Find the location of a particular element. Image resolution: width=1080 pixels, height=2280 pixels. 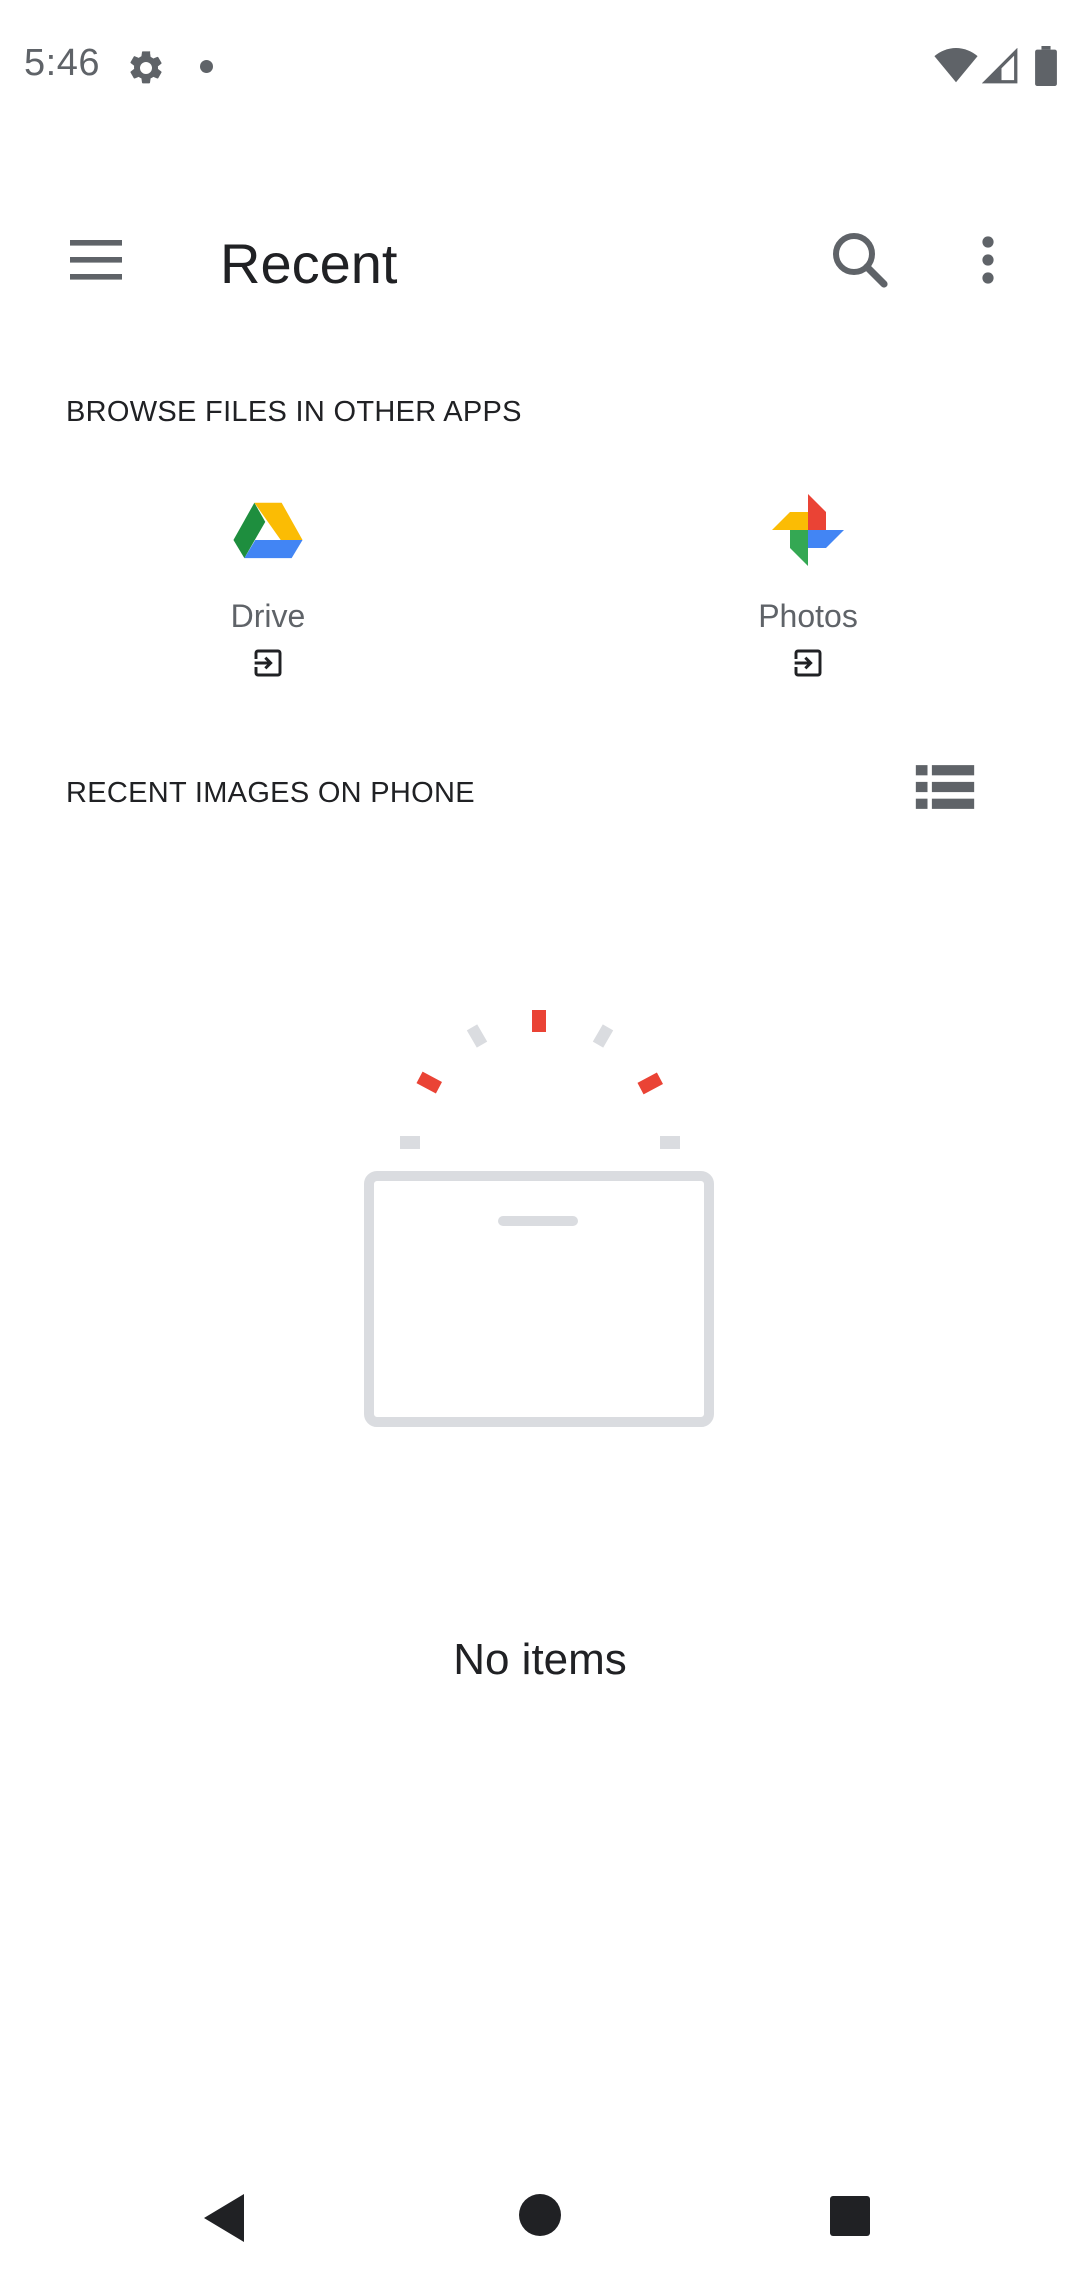

recents-icon is located at coordinates (850, 2216).